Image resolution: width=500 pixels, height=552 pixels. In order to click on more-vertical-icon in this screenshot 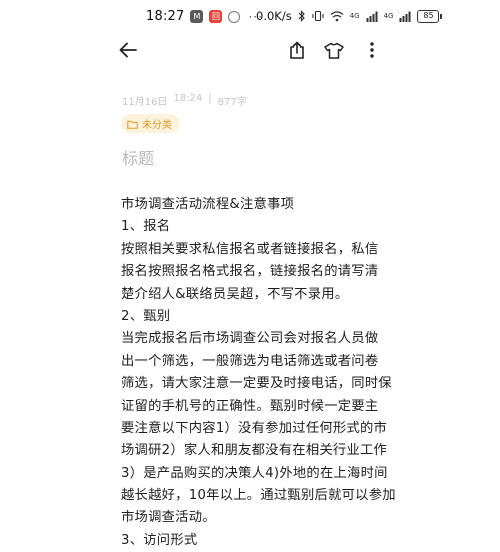, I will do `click(372, 52)`.